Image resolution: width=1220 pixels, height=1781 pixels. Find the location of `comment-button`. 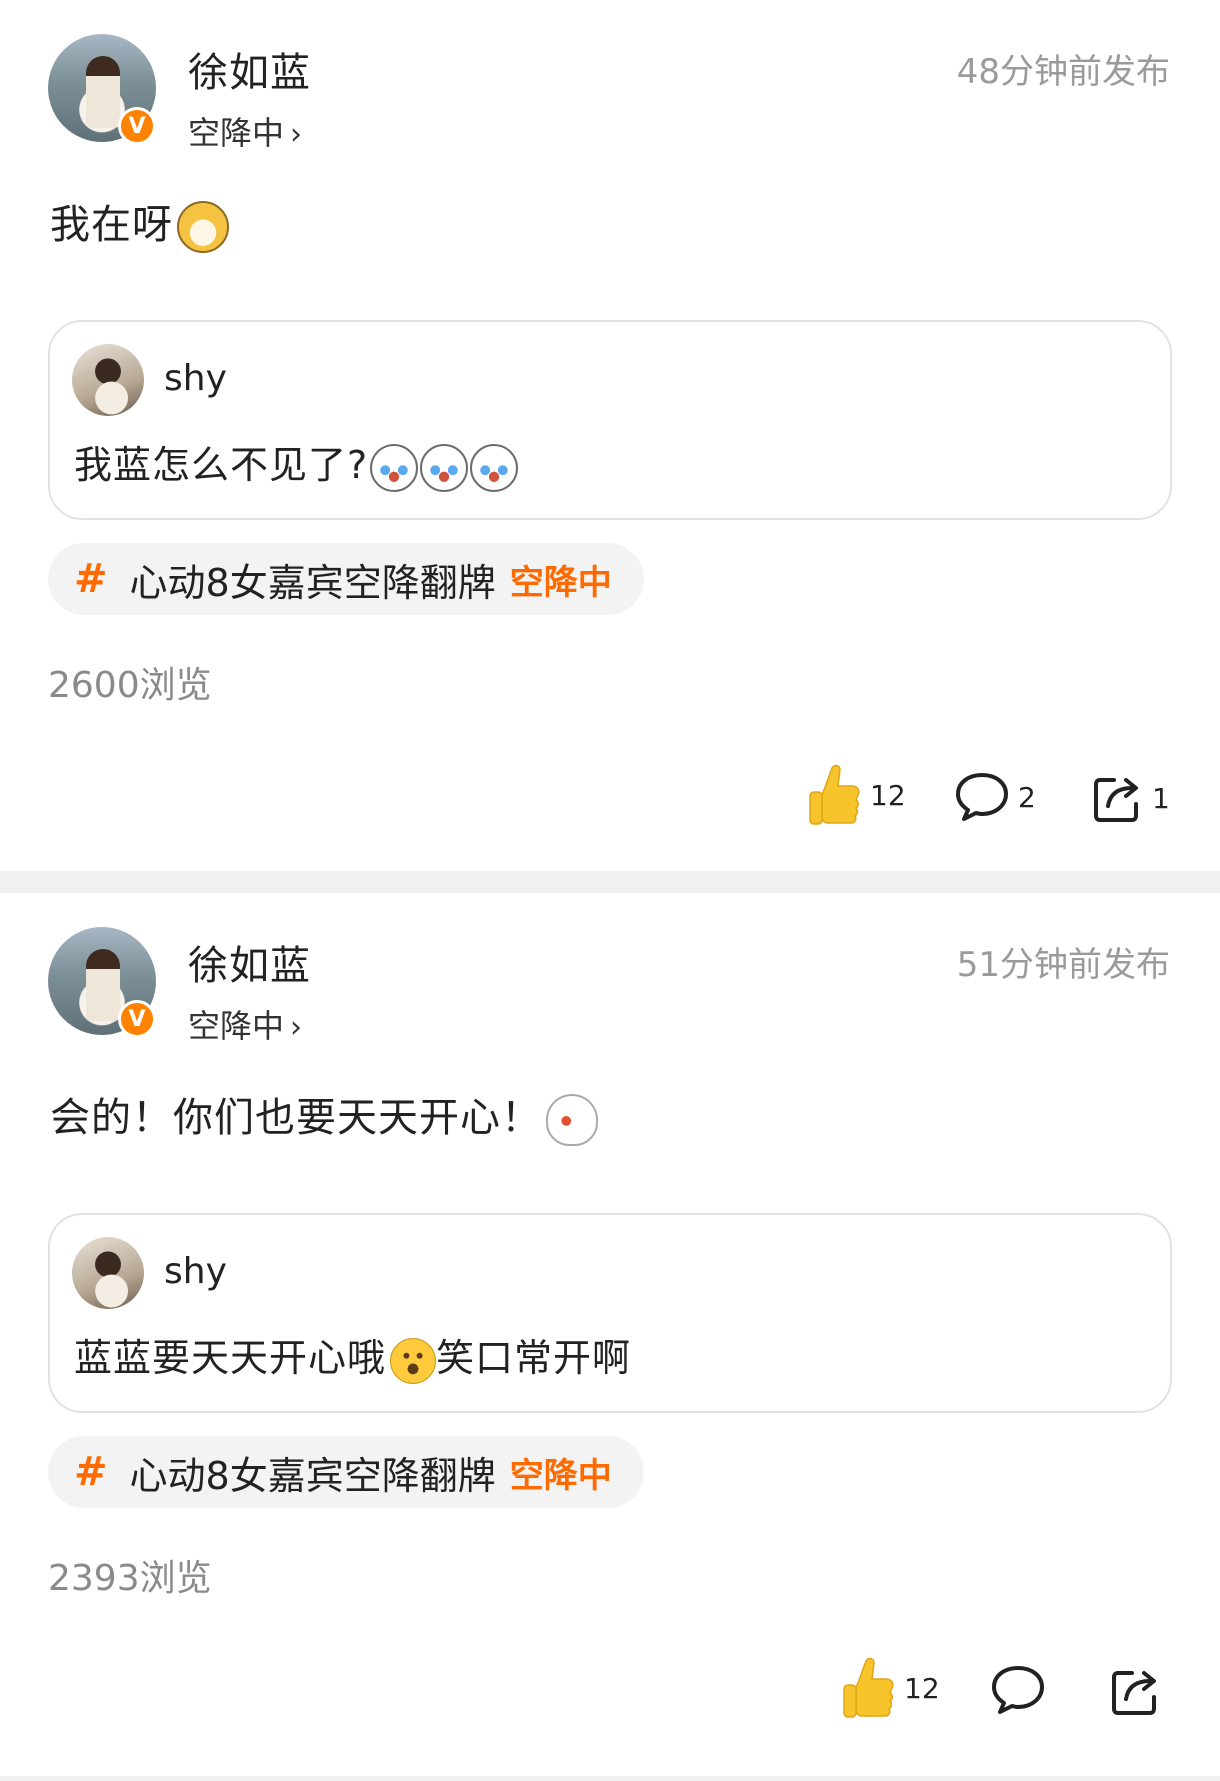

comment-button is located at coordinates (1022, 1690).